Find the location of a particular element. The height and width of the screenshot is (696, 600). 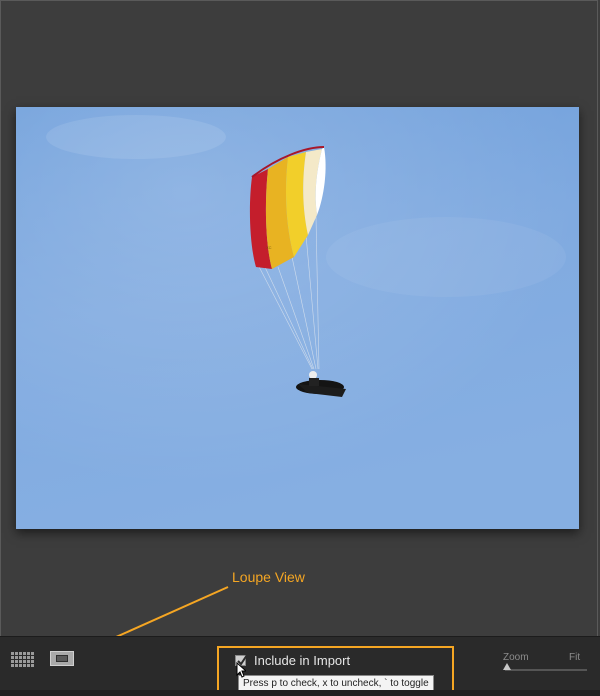

loupe-view-button is located at coordinates (62, 658).